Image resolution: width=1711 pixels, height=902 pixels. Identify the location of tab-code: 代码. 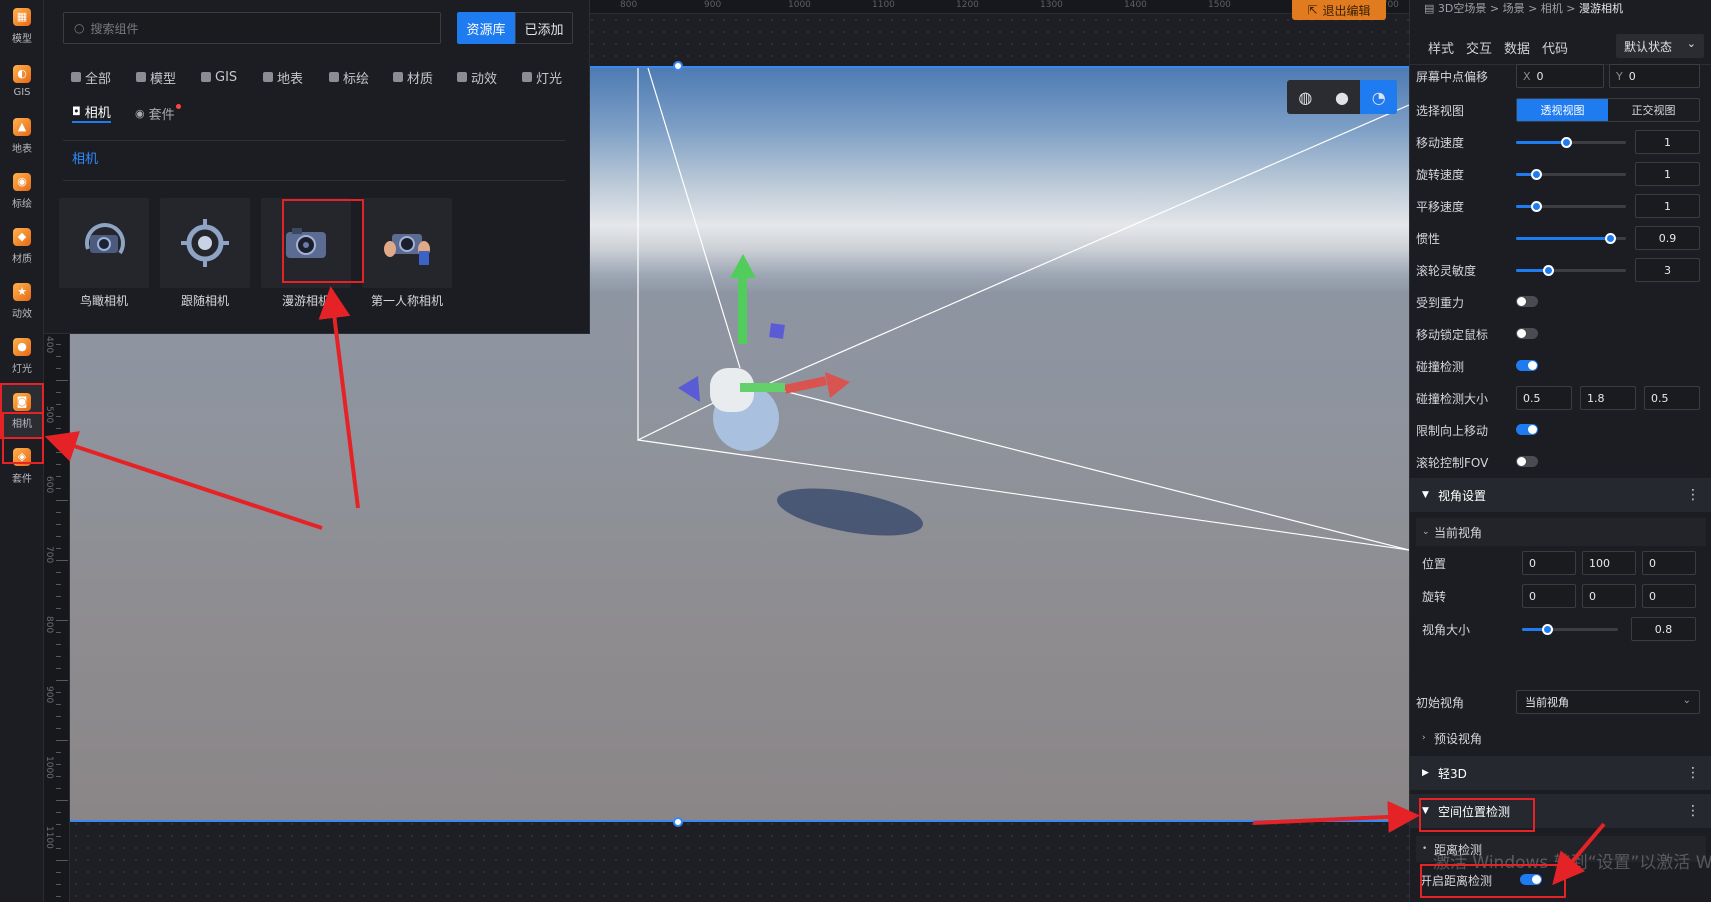
(1555, 47).